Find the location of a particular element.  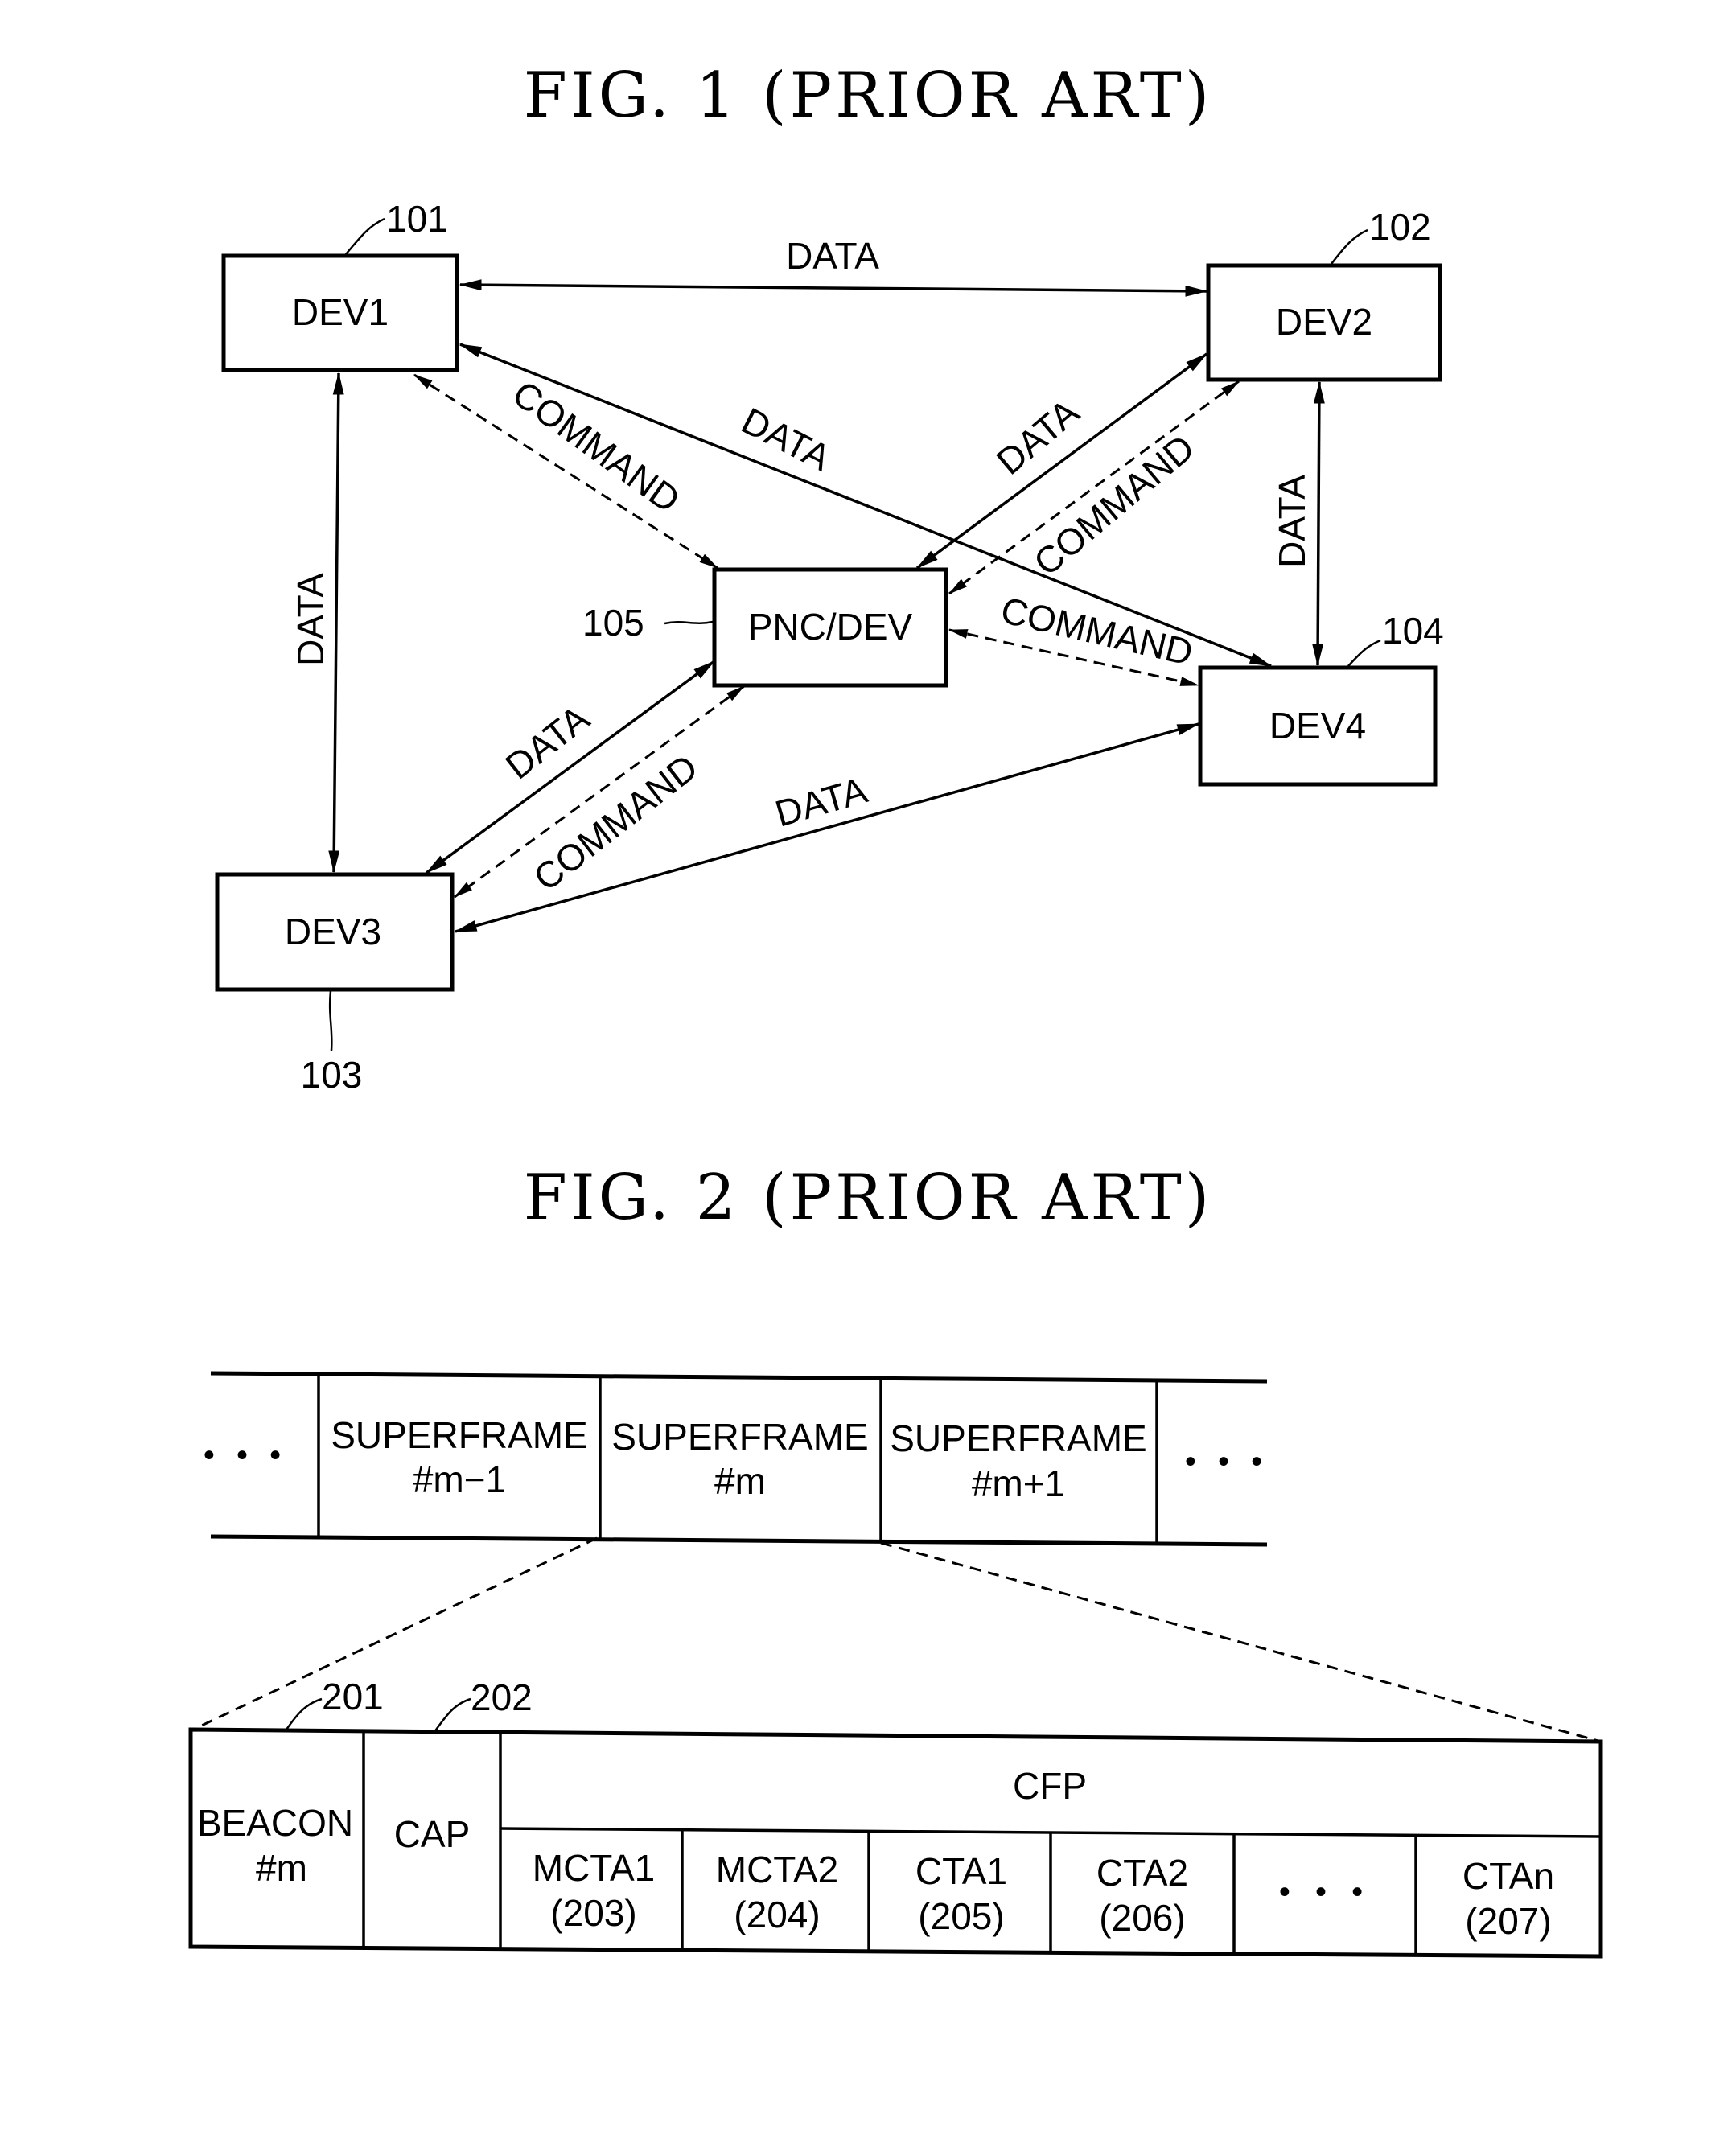

superframe-index: #m−1 is located at coordinates (459, 1479).